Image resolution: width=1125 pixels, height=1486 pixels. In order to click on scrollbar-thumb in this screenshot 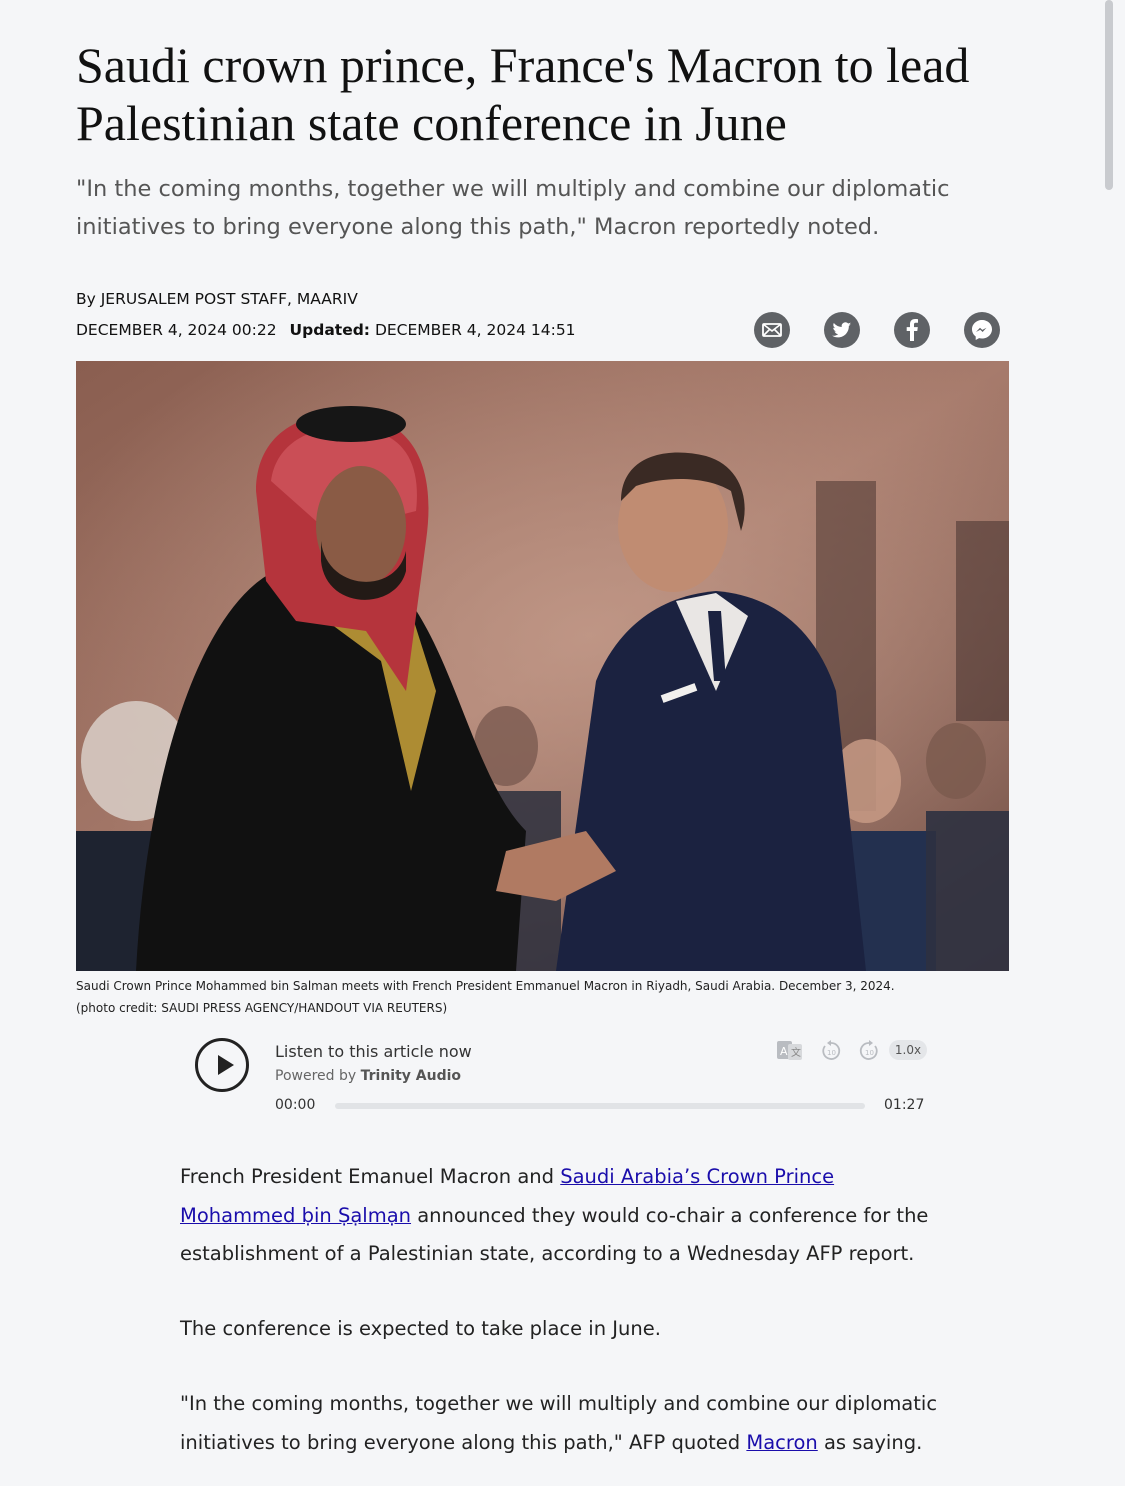, I will do `click(1109, 95)`.